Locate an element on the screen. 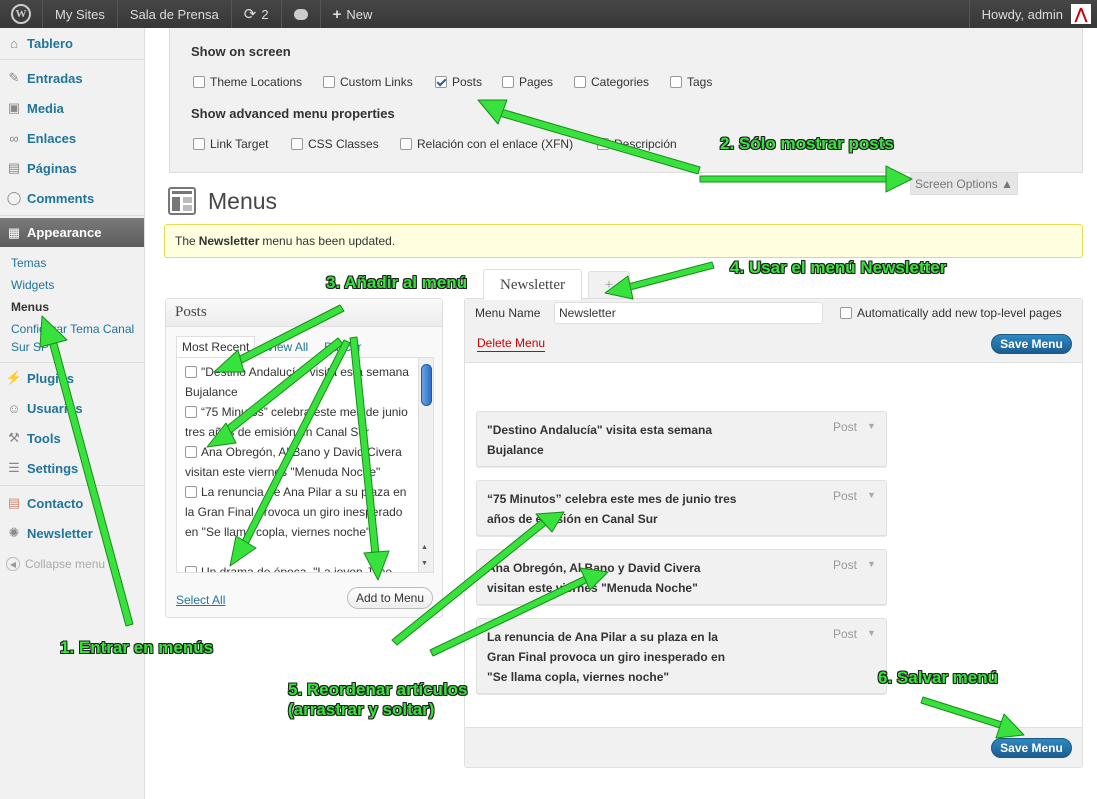 The width and height of the screenshot is (1097, 799). collapse-menu-button: ◀ Collapse menu is located at coordinates (72, 564).